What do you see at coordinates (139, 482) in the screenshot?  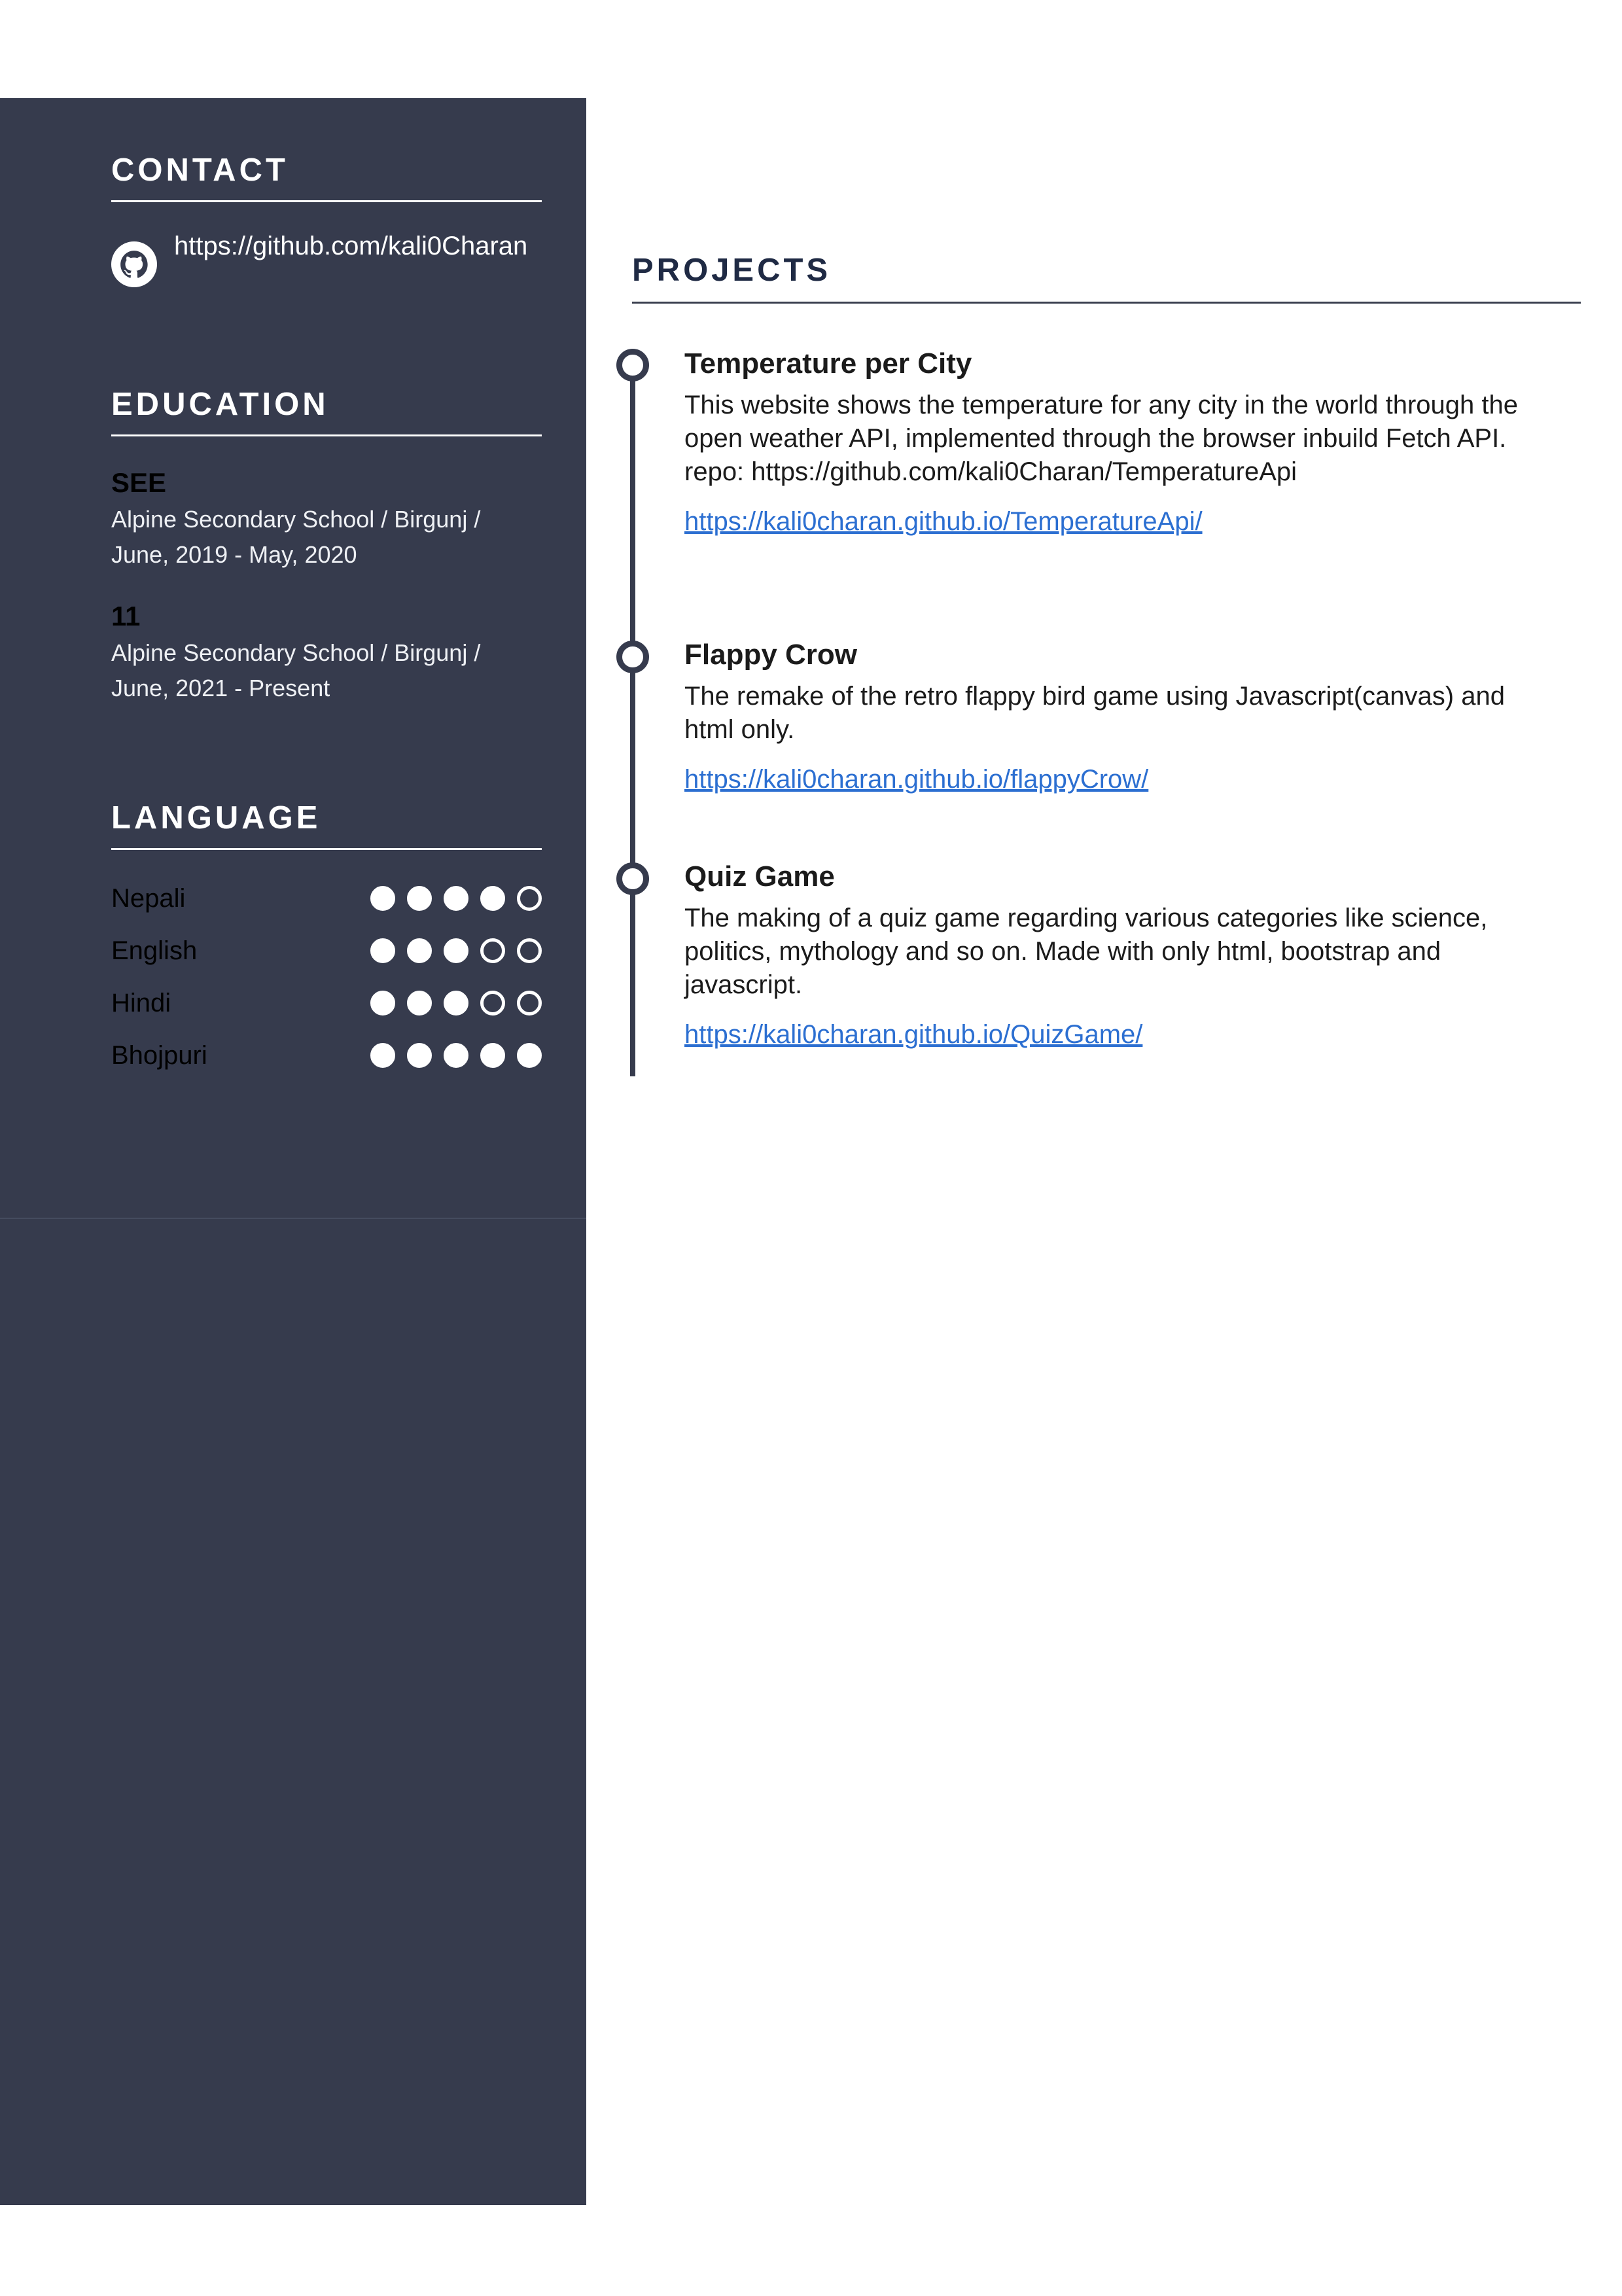 I see `education-title: SEE` at bounding box center [139, 482].